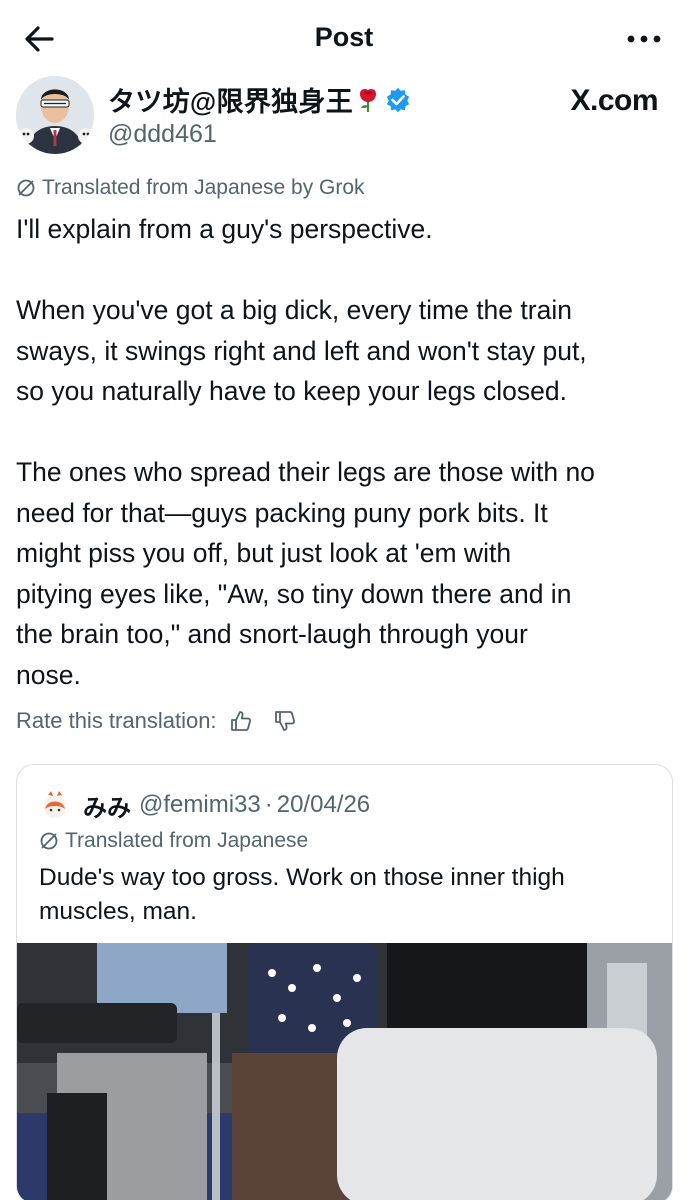  What do you see at coordinates (118, 911) in the screenshot?
I see `quoted-line: muscles, man.` at bounding box center [118, 911].